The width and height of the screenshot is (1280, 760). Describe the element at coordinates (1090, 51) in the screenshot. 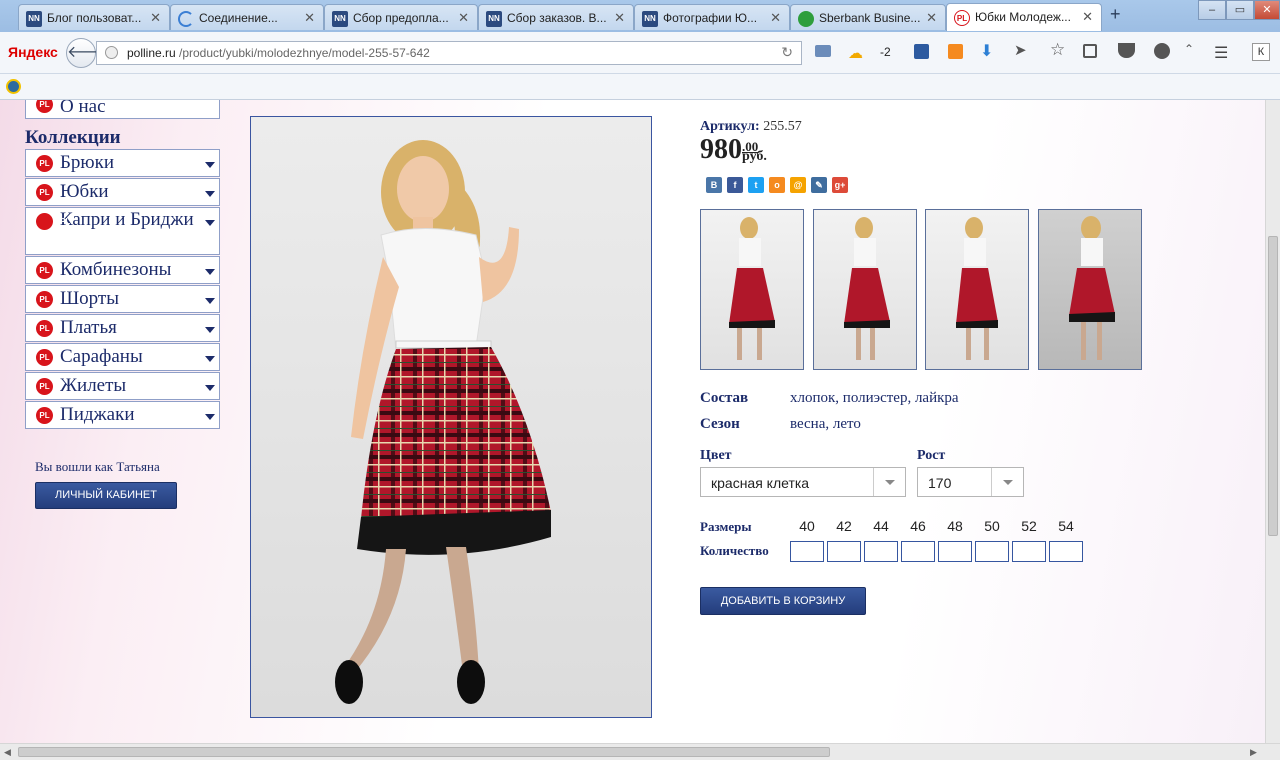

I see `reading-list-icon` at that location.